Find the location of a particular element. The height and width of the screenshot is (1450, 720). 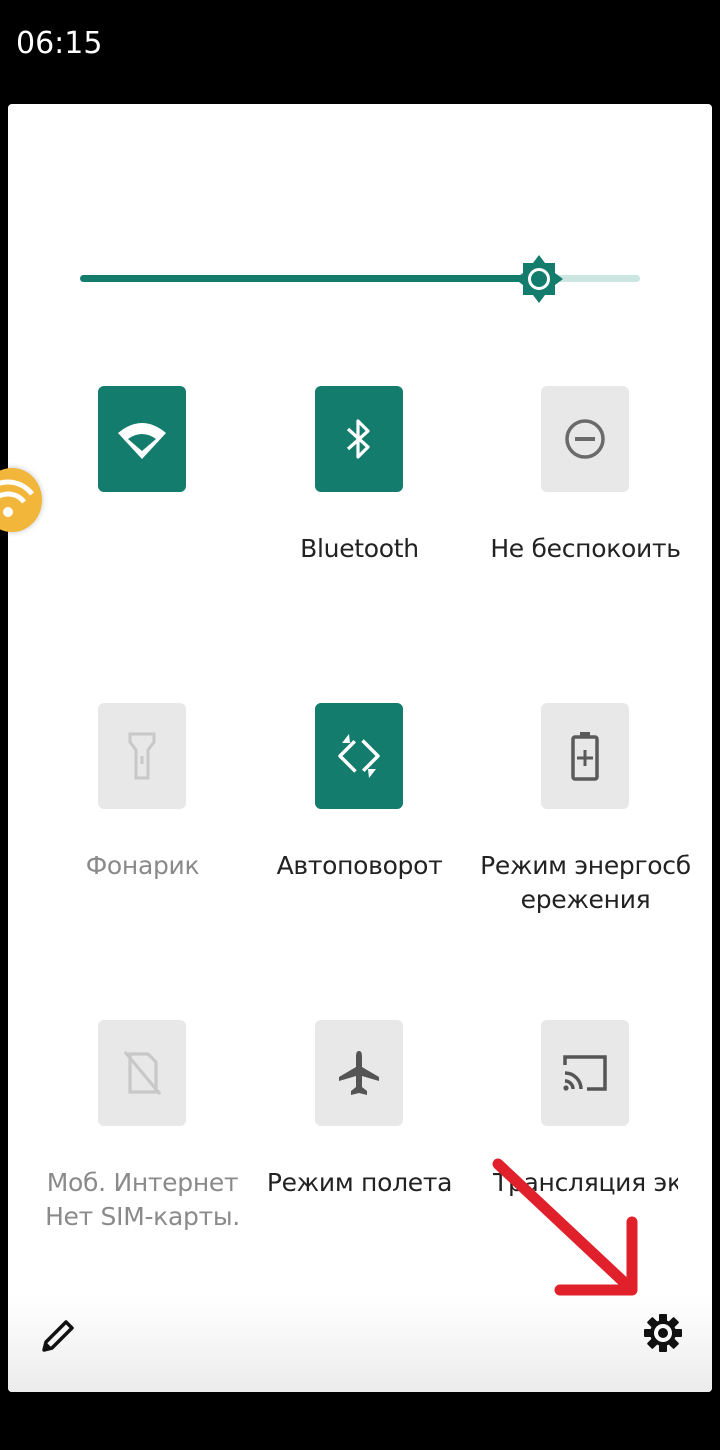

do-not-disturb-icon is located at coordinates (585, 439).